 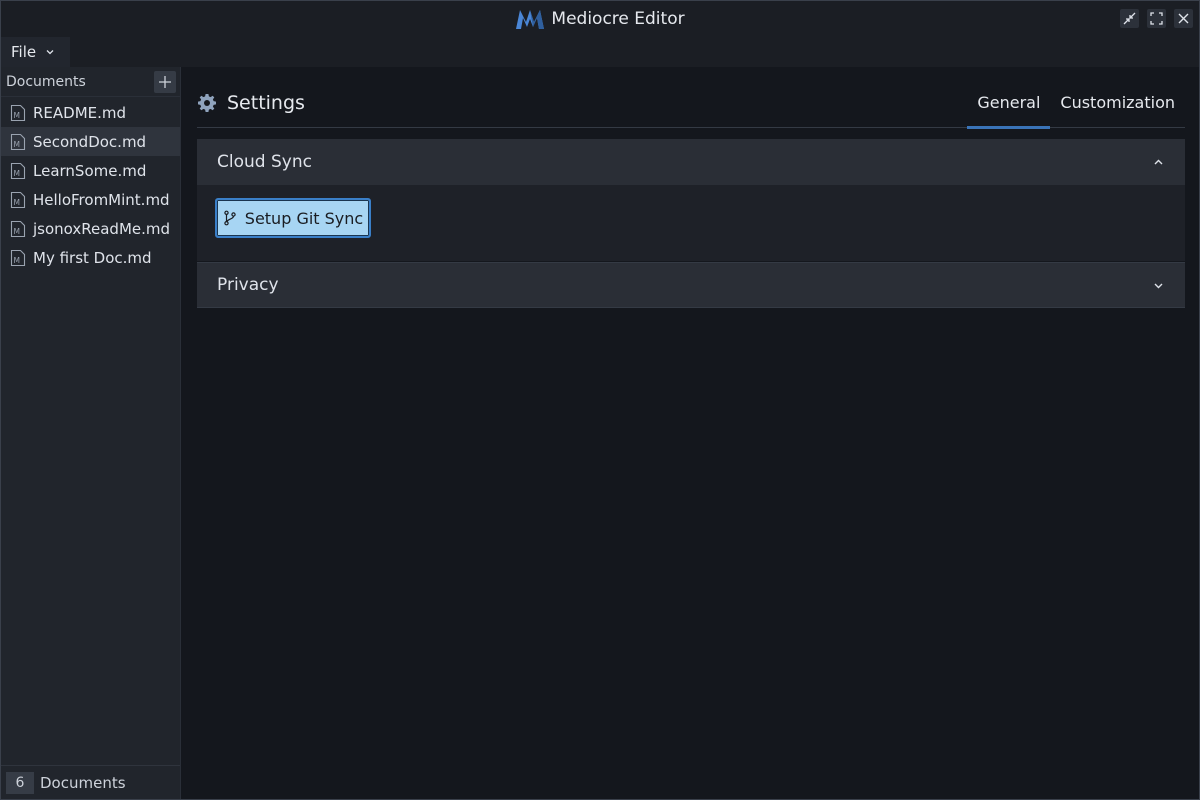 I want to click on sidebar-title: Documents, so click(x=46, y=81).